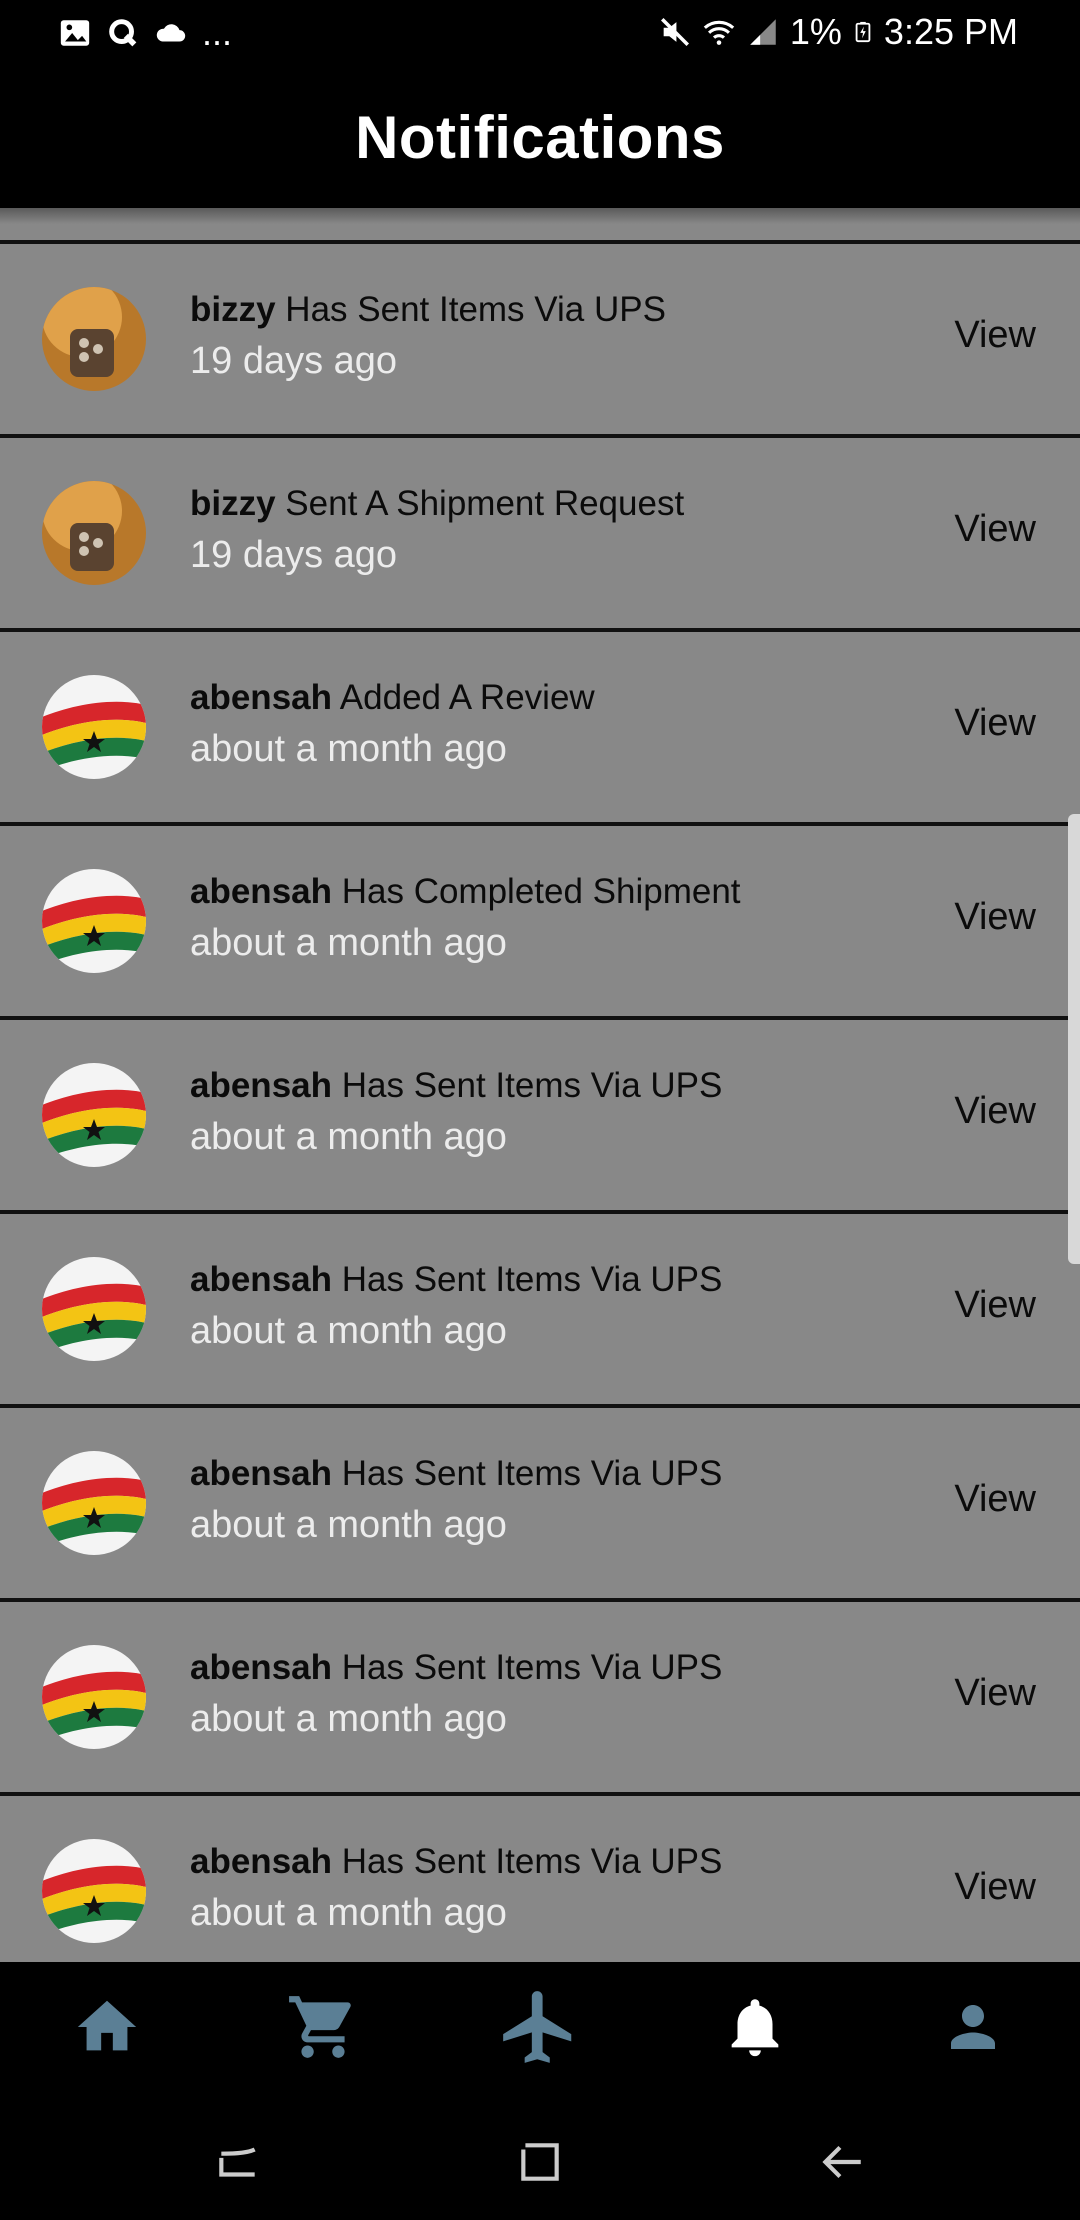  I want to click on nav-notifications, so click(755, 2027).